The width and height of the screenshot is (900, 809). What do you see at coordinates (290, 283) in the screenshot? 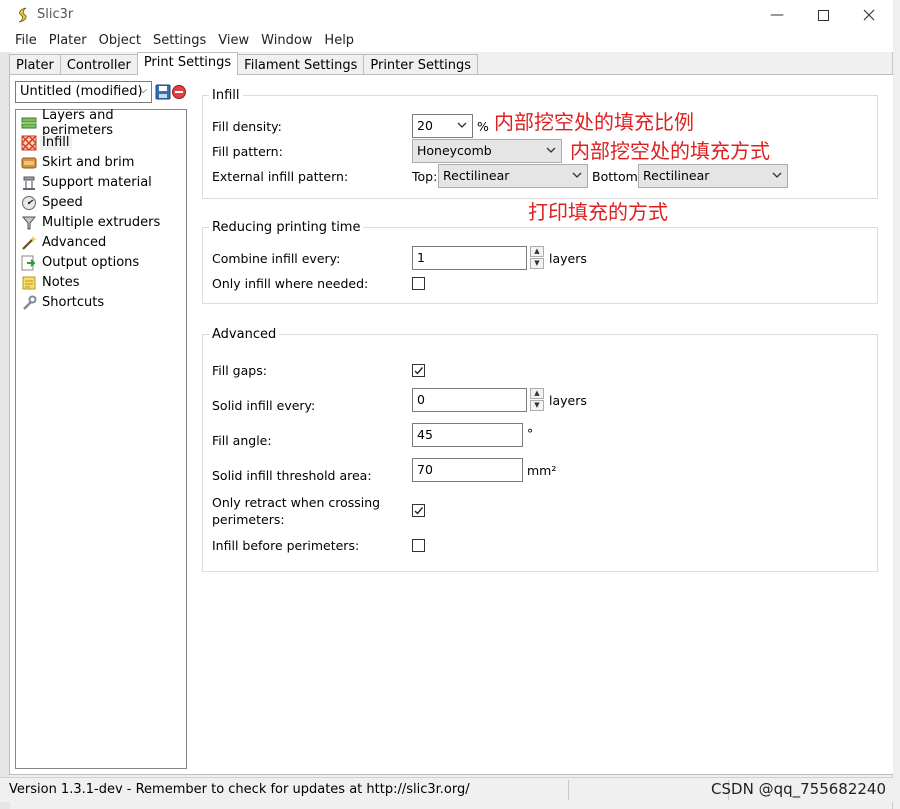
I see `only-infill-needed-label: Only infill where needed:` at bounding box center [290, 283].